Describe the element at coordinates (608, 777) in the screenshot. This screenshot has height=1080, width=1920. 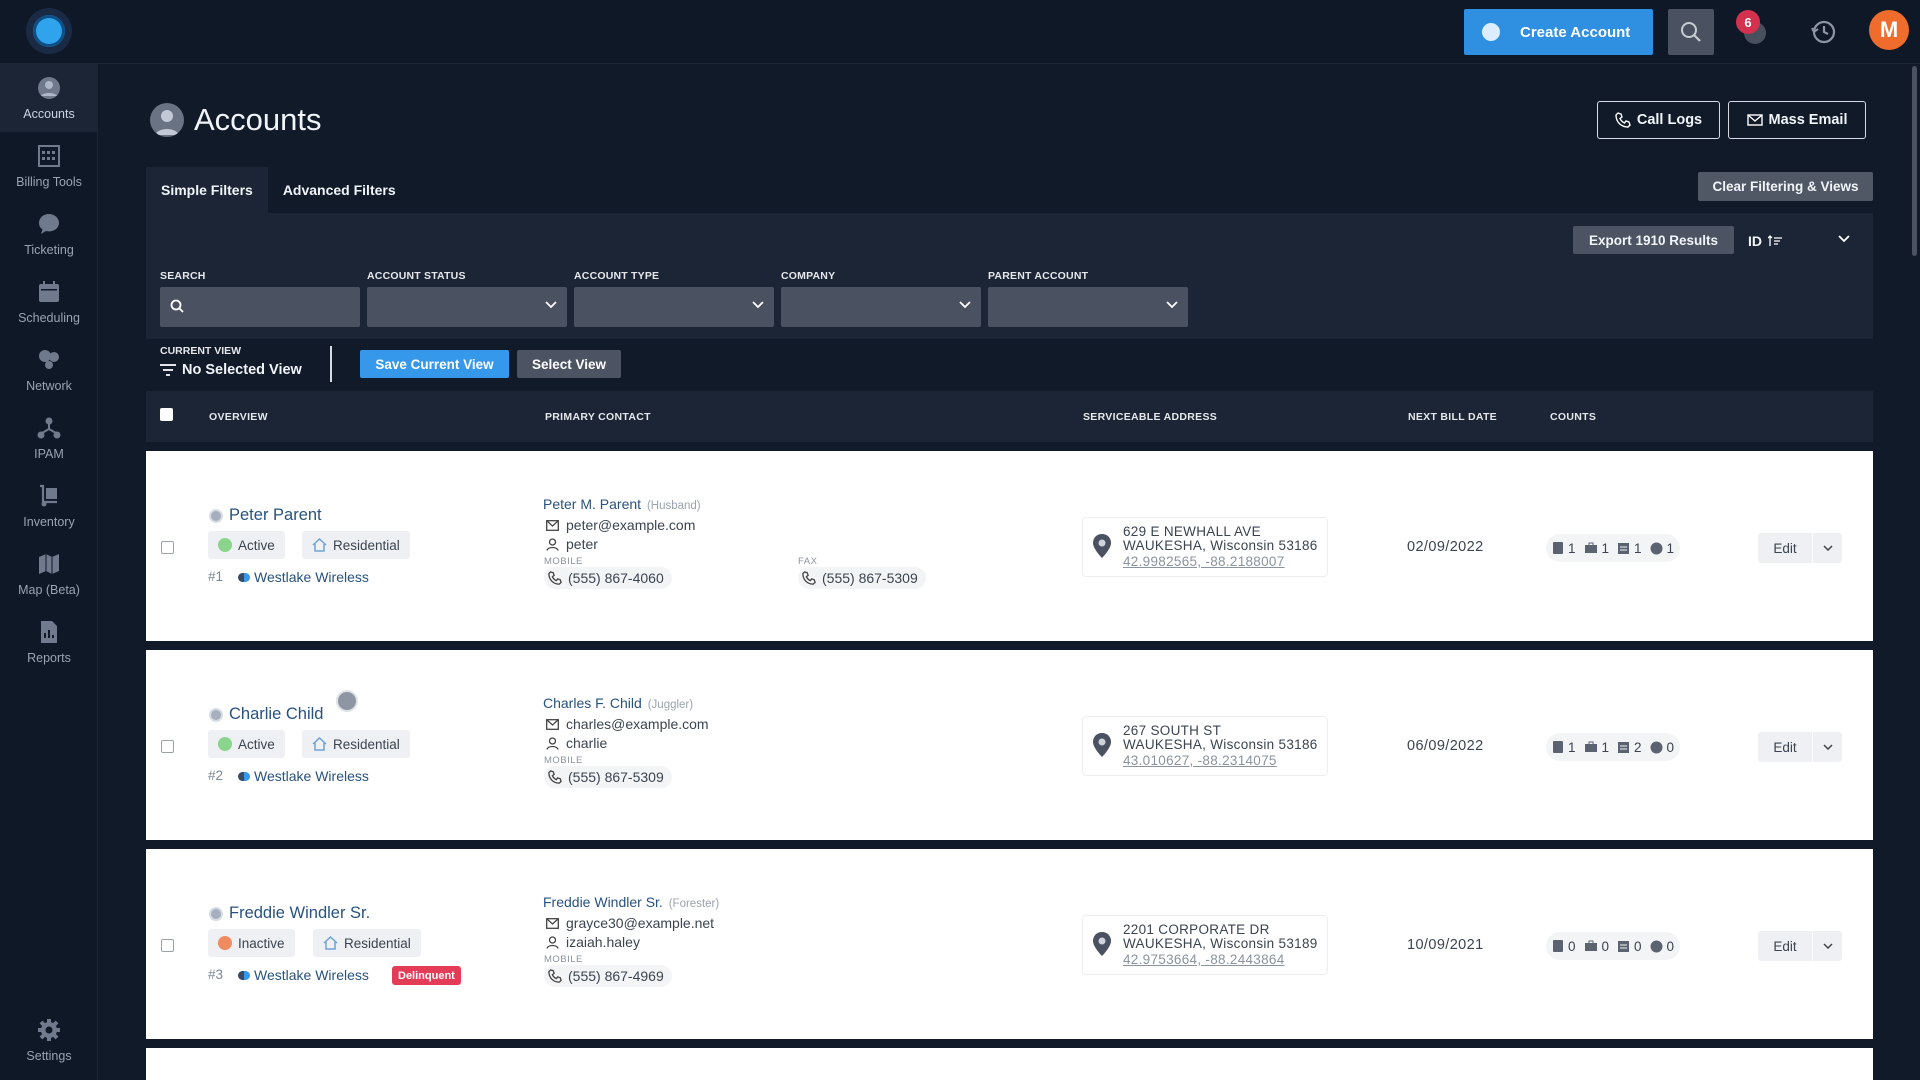
I see `mobile-phone: (555) 867-5309` at that location.